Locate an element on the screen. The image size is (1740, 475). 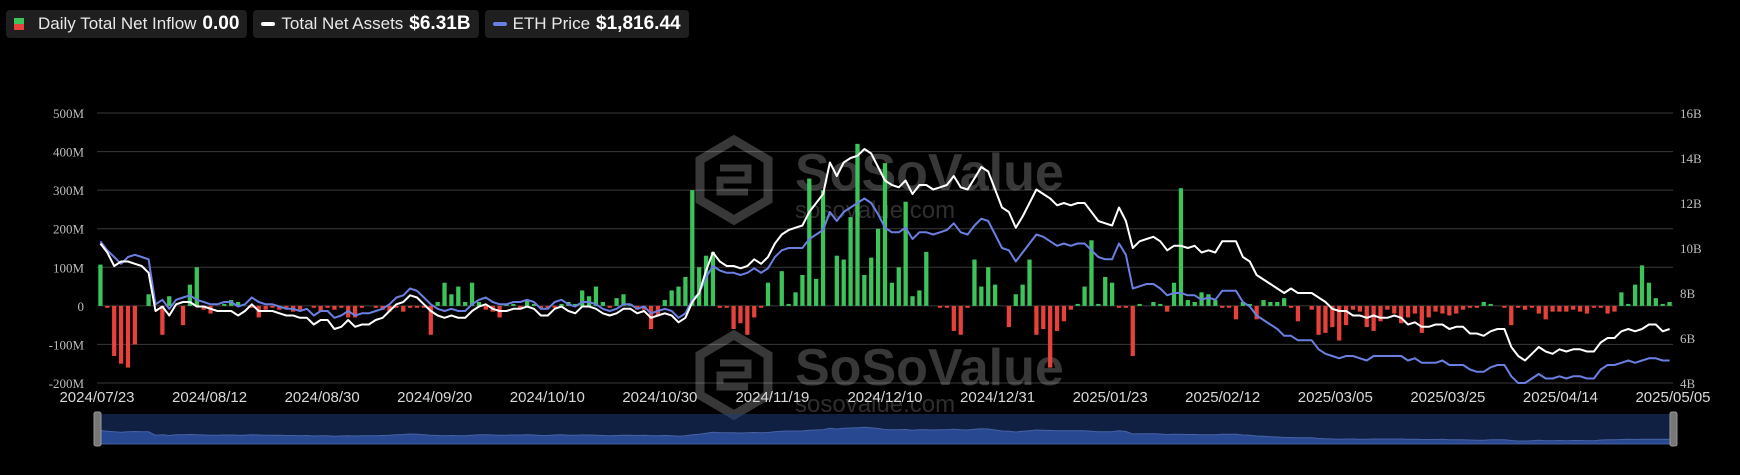
x-tick-label: 2024/11/19 is located at coordinates (772, 397).